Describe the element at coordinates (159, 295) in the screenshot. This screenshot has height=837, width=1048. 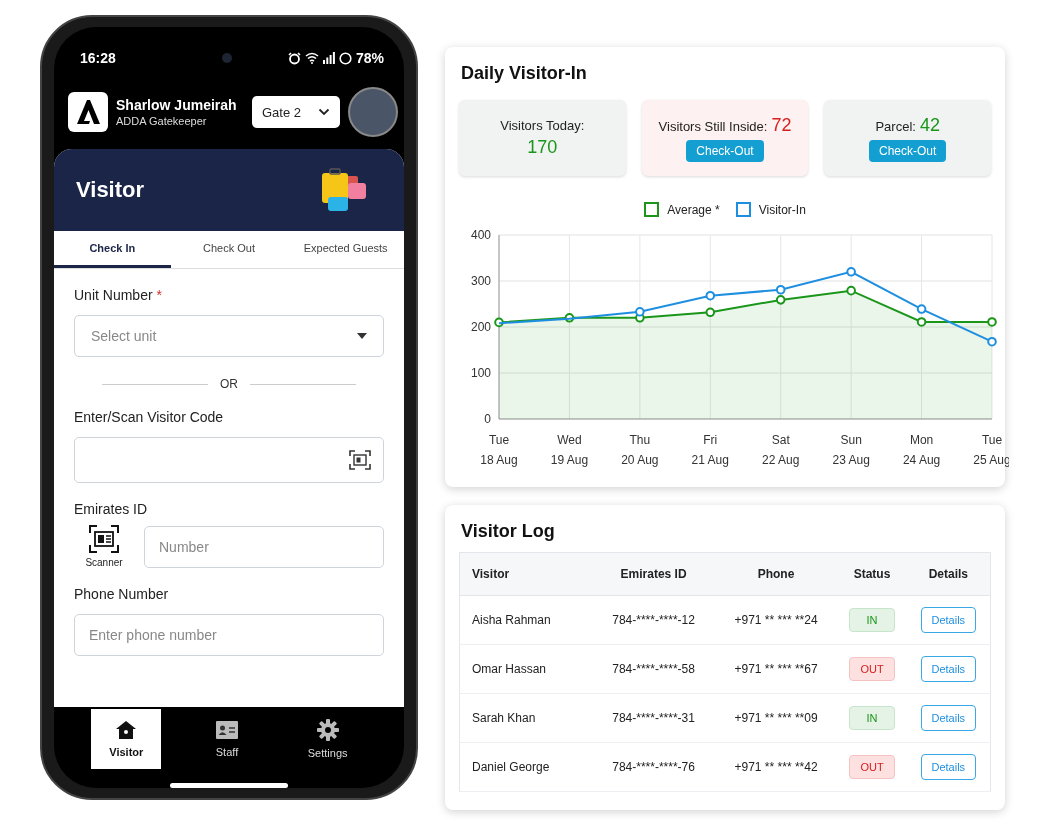
I see `required-mark: *` at that location.